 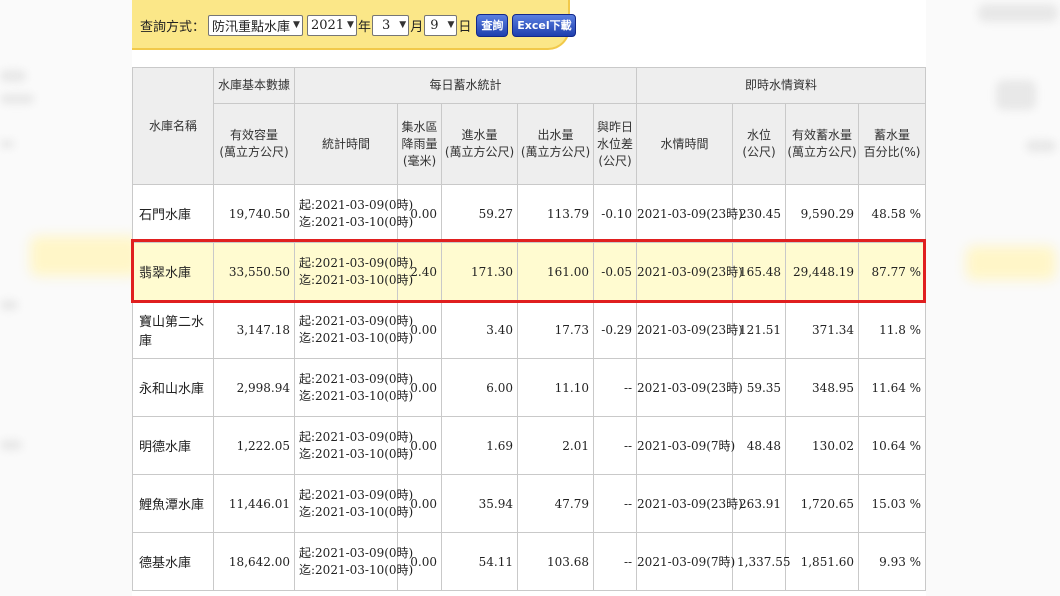 What do you see at coordinates (892, 561) in the screenshot?
I see `table-cell-storage-percent: 9.93 %` at bounding box center [892, 561].